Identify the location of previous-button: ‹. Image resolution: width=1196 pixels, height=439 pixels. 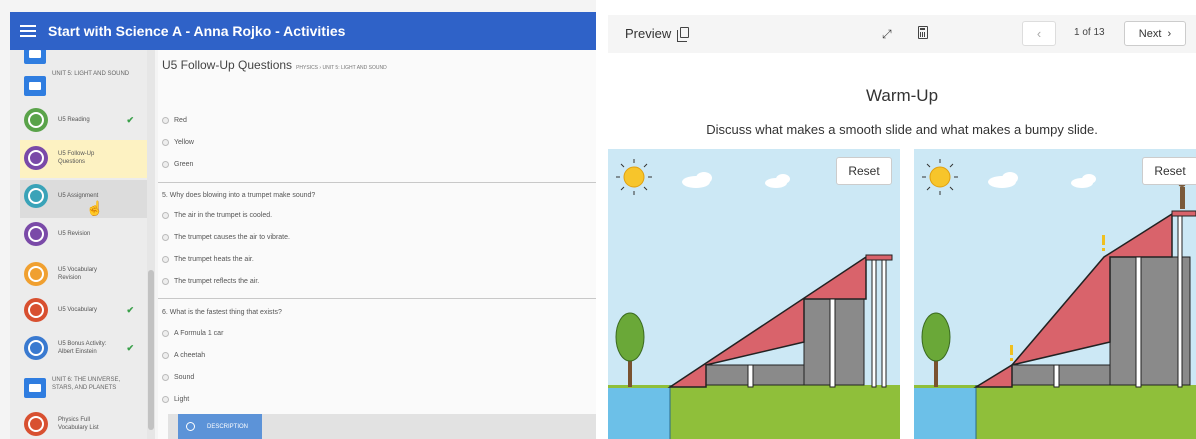
(1039, 33).